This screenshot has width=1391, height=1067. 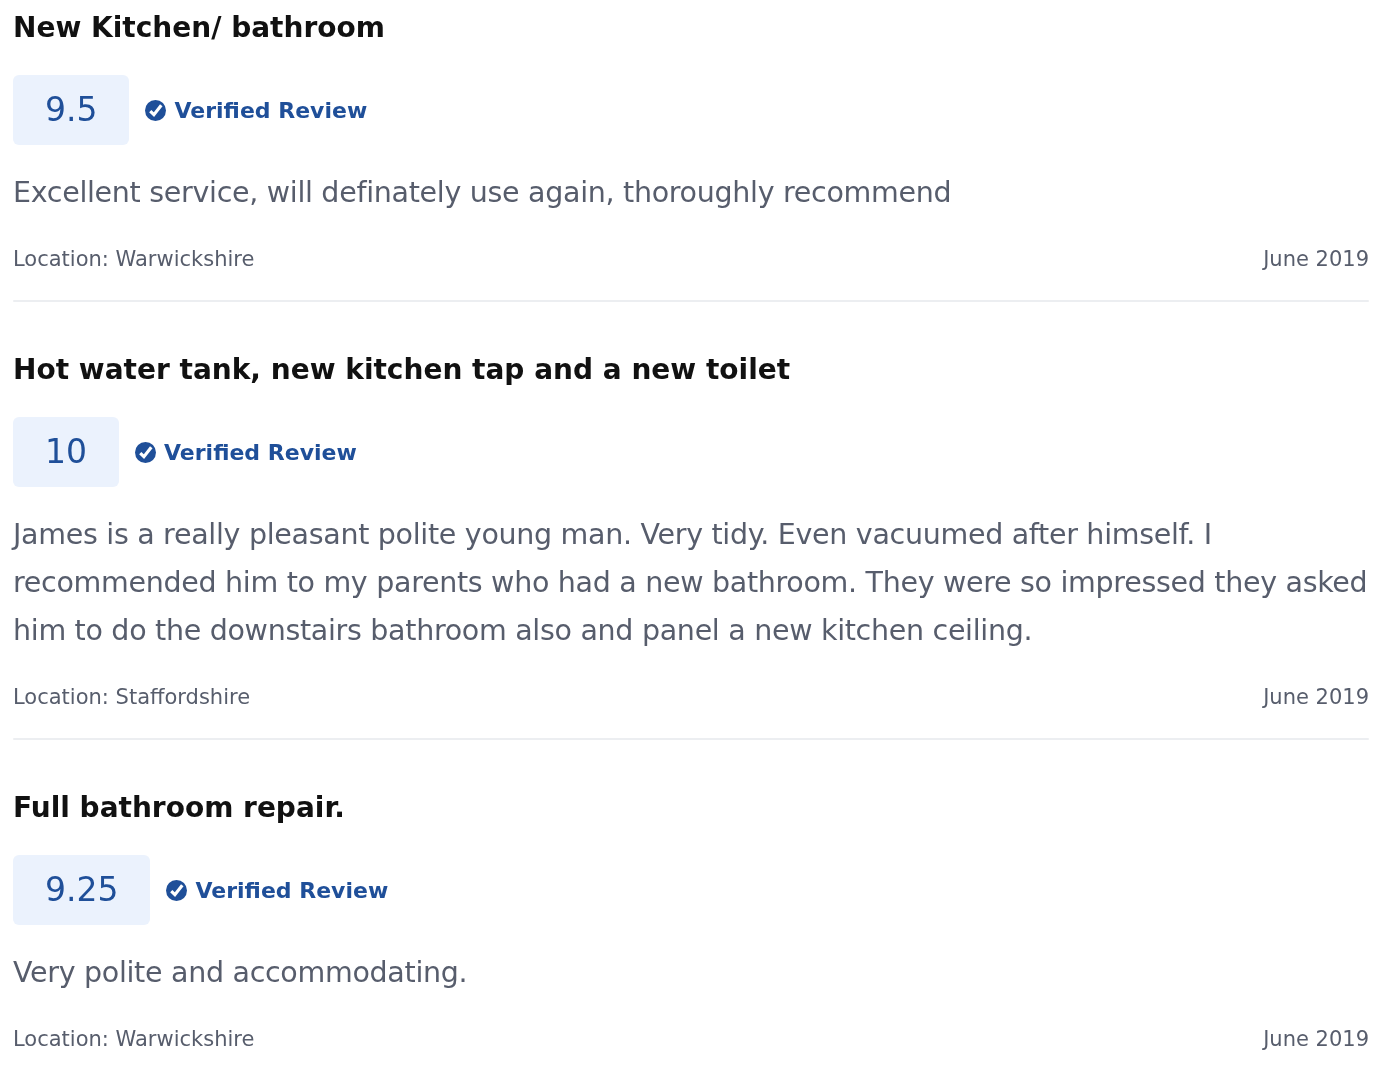 I want to click on score-badge: 9.5, so click(x=71, y=110).